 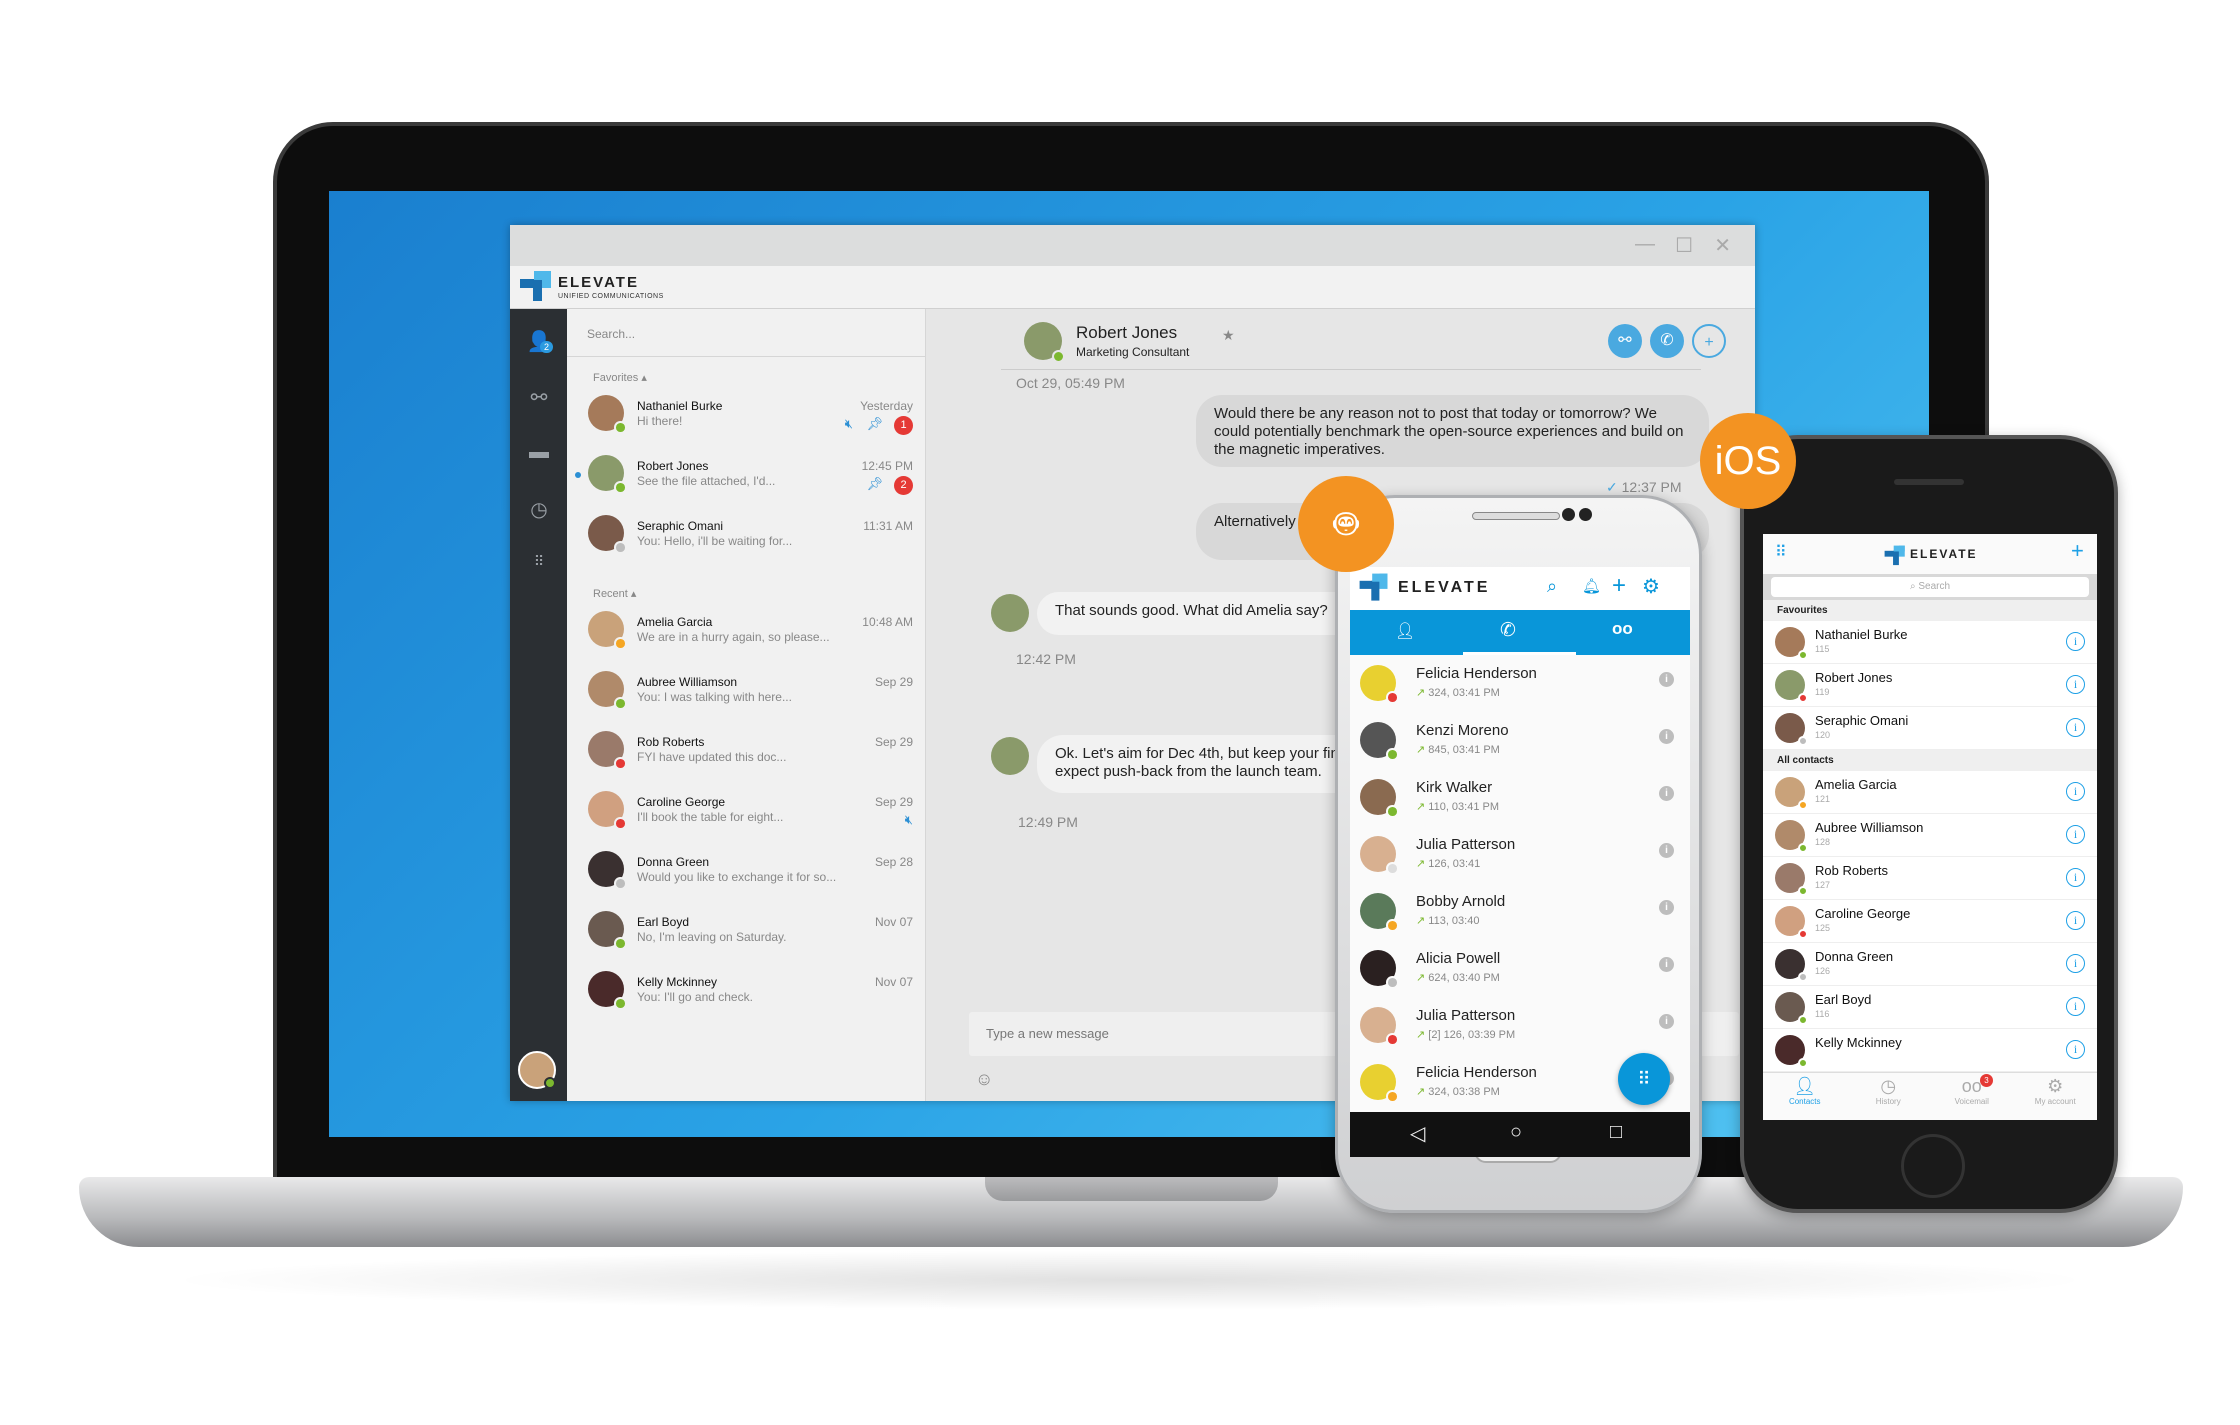 What do you see at coordinates (1930, 921) in the screenshot?
I see `contact-item: Caroline George 125 i` at bounding box center [1930, 921].